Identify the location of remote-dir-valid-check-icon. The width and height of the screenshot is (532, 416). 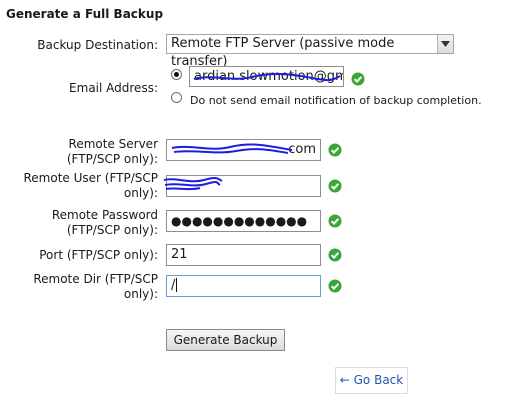
(335, 286).